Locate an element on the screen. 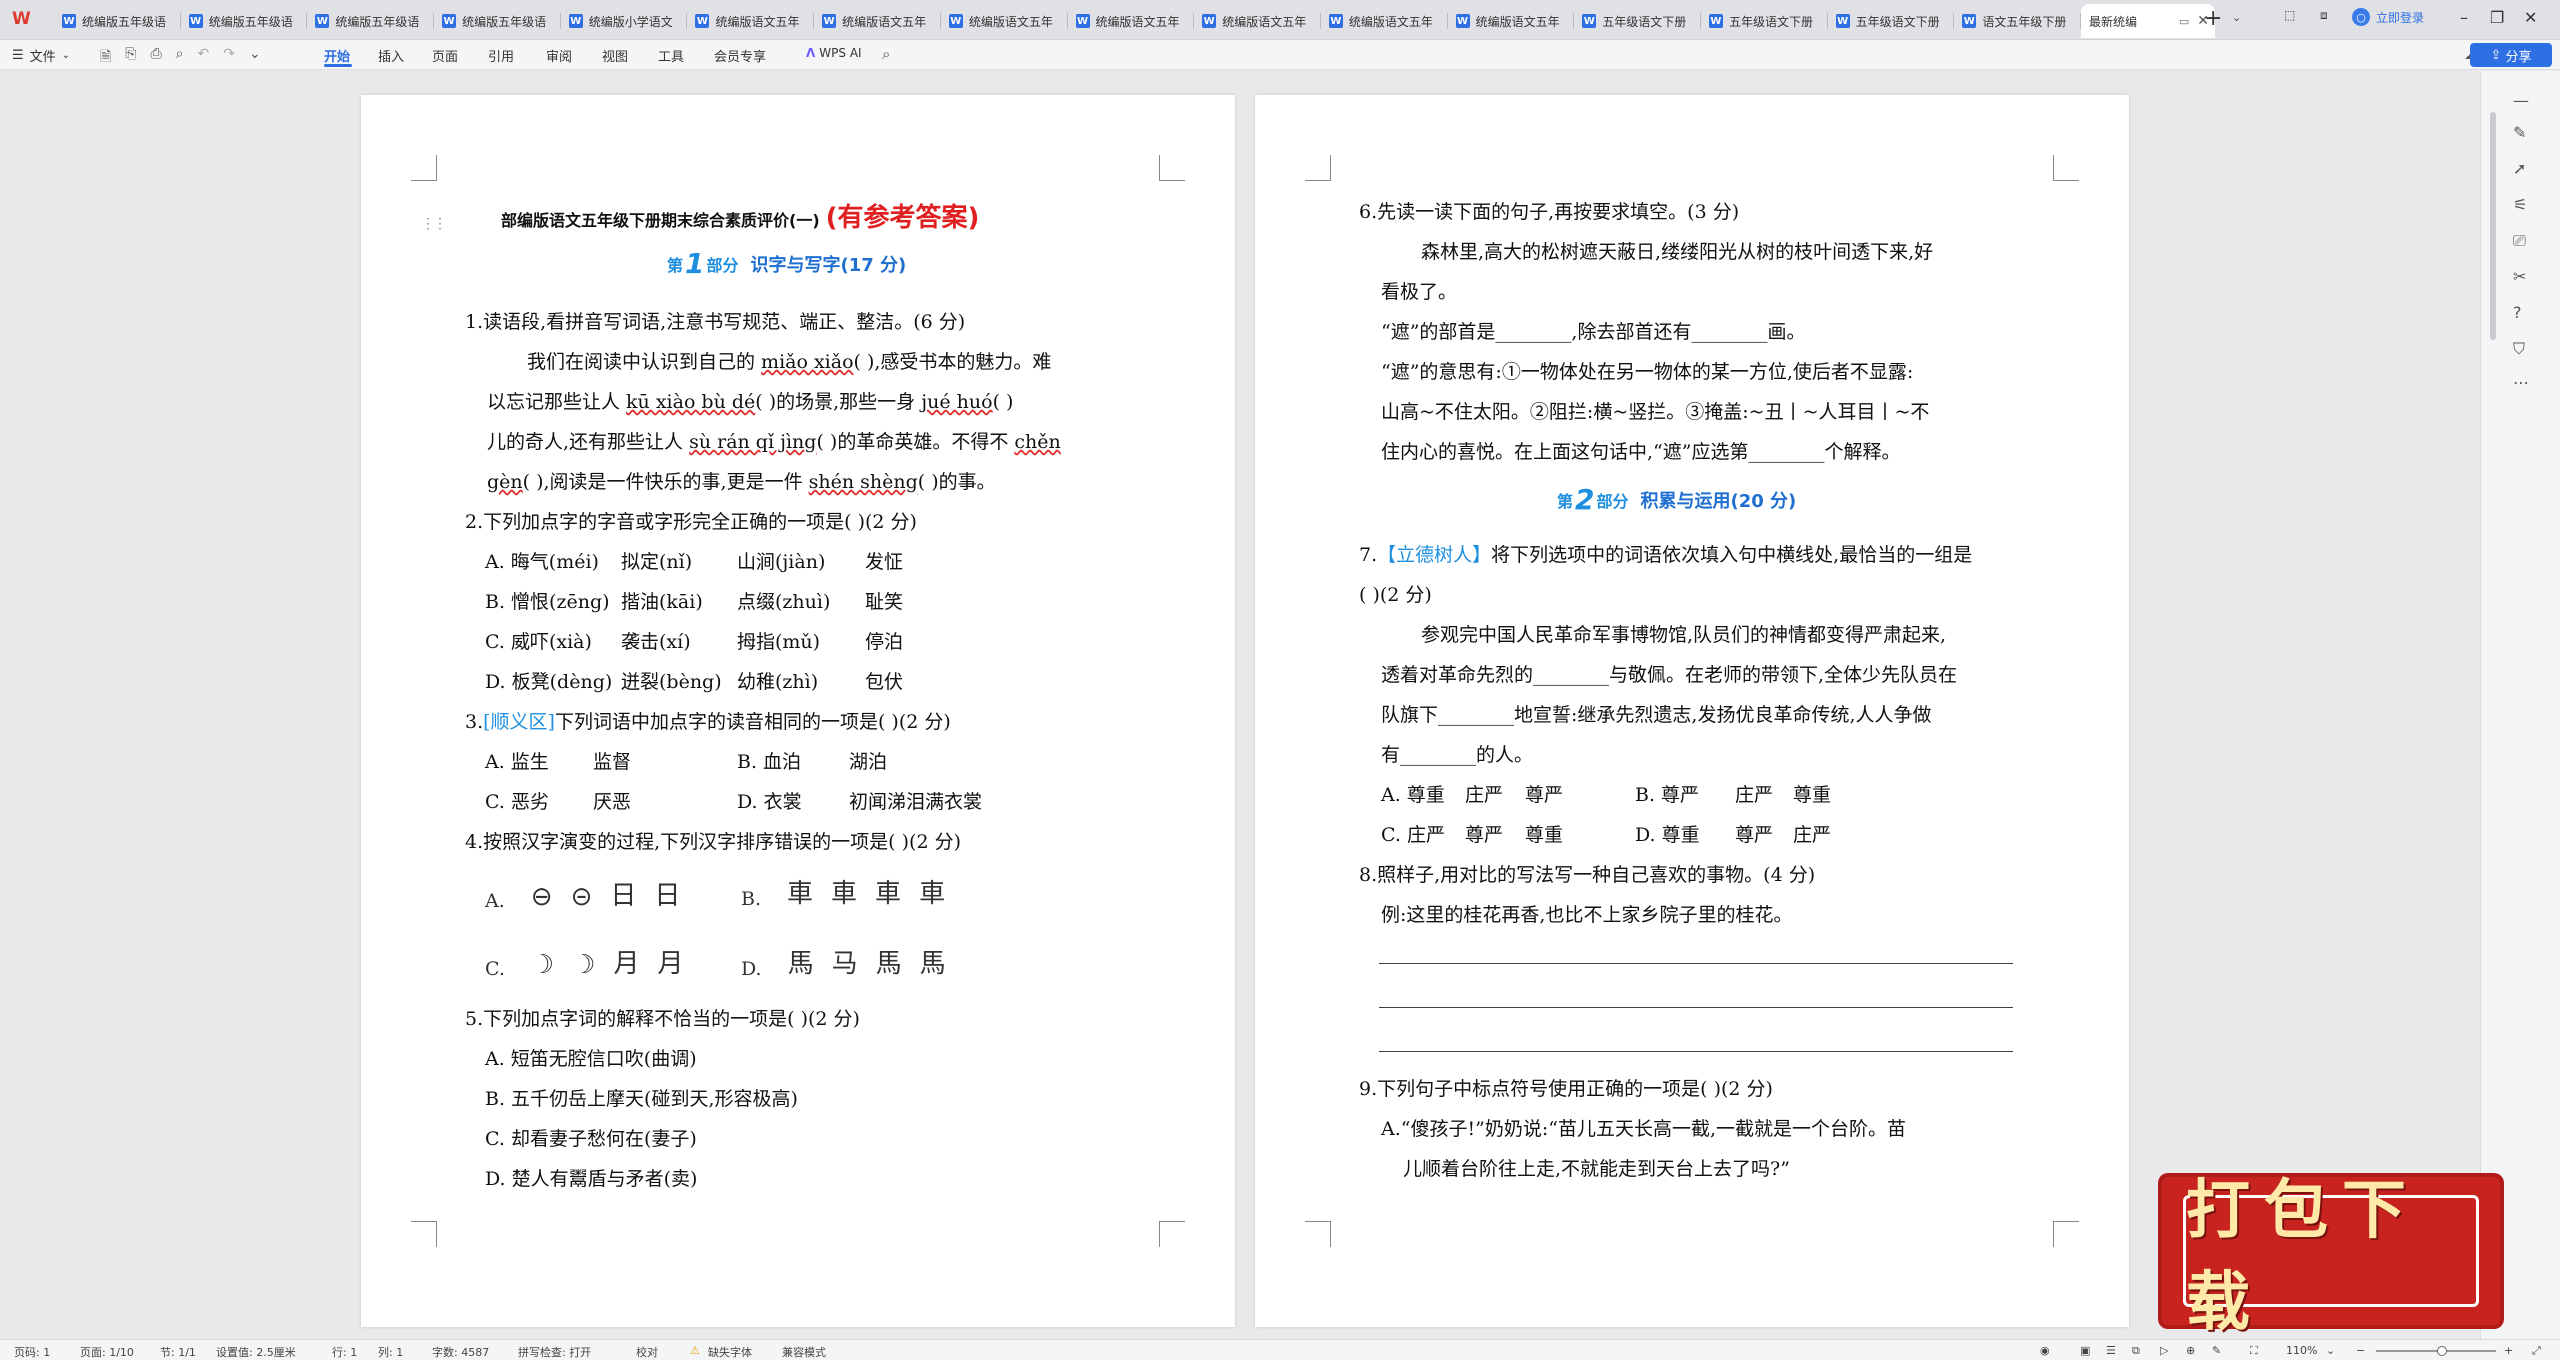 The image size is (2560, 1360). pen-icon: ✎ is located at coordinates (2519, 132).